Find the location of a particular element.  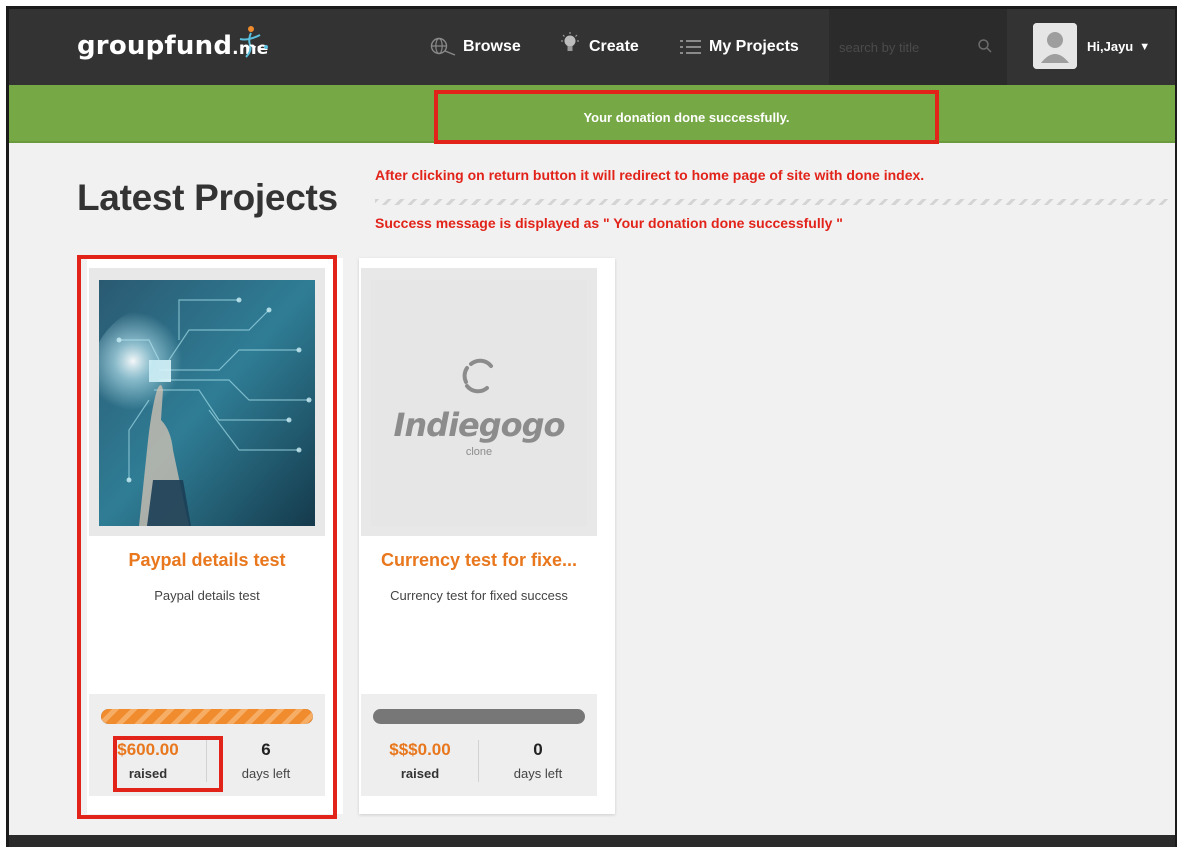

nav-create: Create is located at coordinates (598, 44).